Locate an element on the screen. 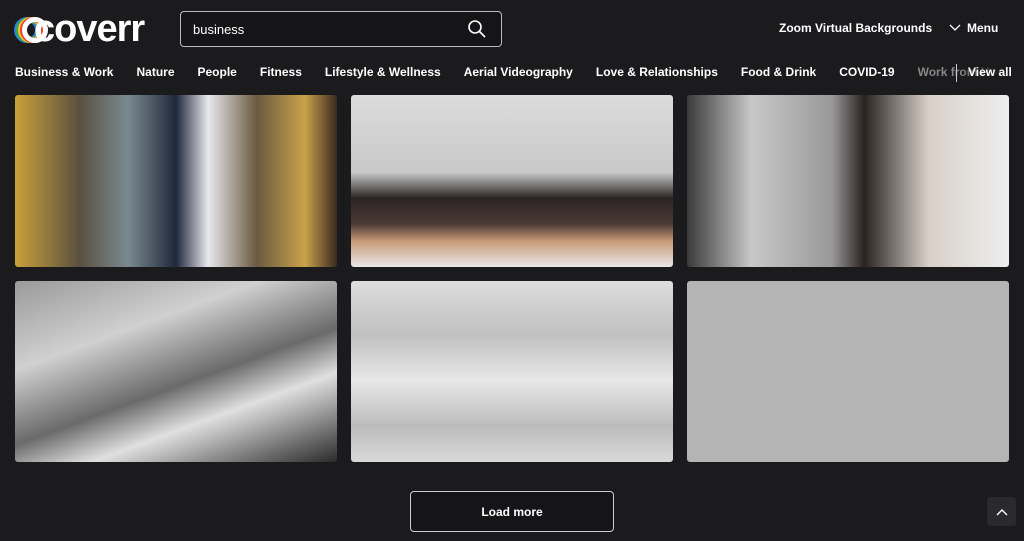 The height and width of the screenshot is (541, 1024). category-love: Love & Relationships is located at coordinates (657, 72).